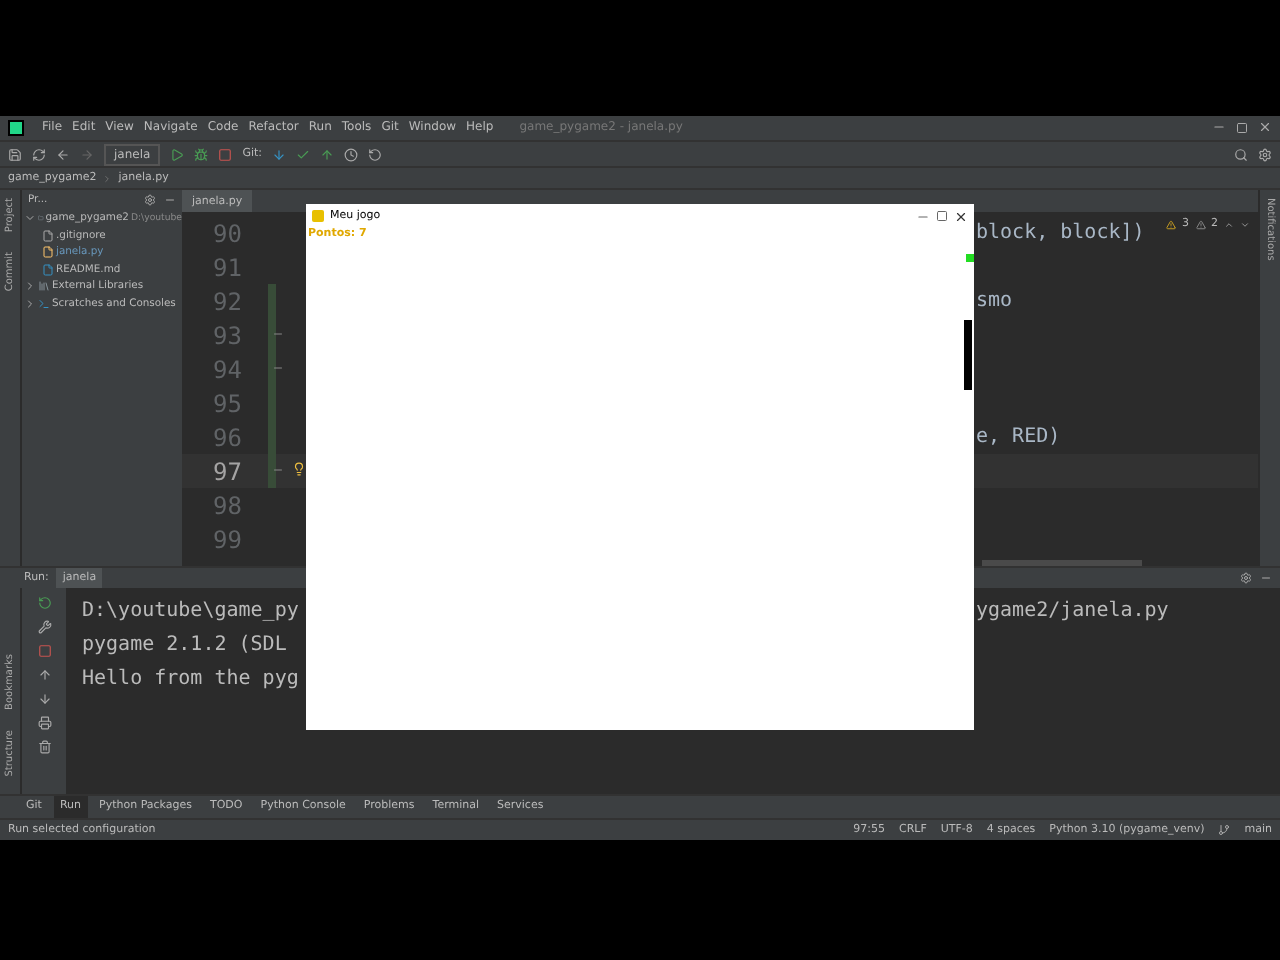 The image size is (1280, 960). What do you see at coordinates (44, 747) in the screenshot?
I see `trash-icon` at bounding box center [44, 747].